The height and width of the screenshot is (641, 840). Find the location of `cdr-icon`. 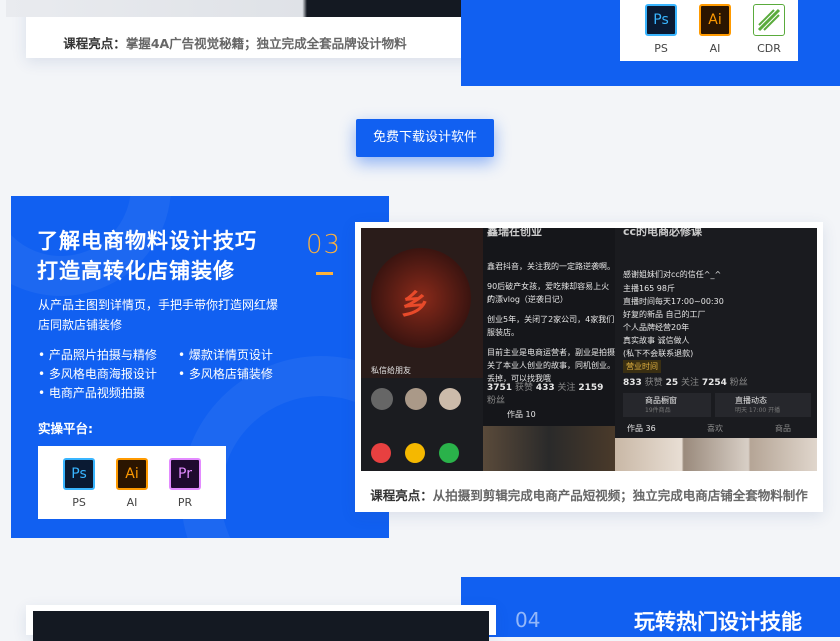

cdr-icon is located at coordinates (769, 20).